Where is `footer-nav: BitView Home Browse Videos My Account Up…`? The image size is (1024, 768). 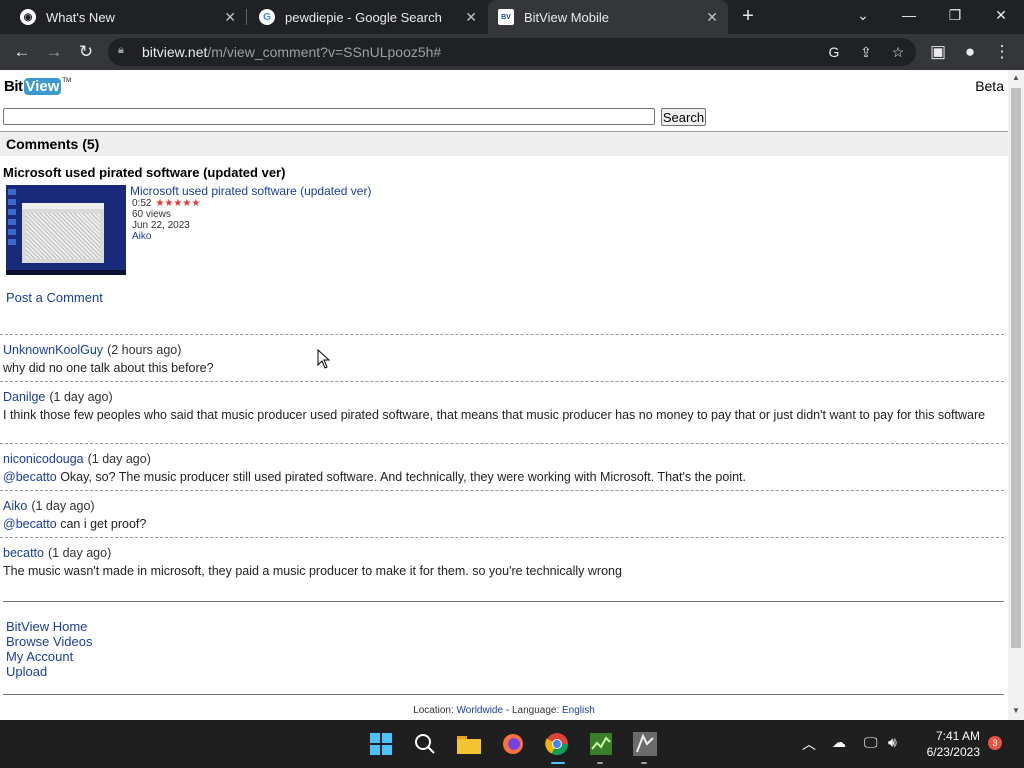
footer-nav: BitView Home Browse Videos My Account Up… is located at coordinates (49, 649).